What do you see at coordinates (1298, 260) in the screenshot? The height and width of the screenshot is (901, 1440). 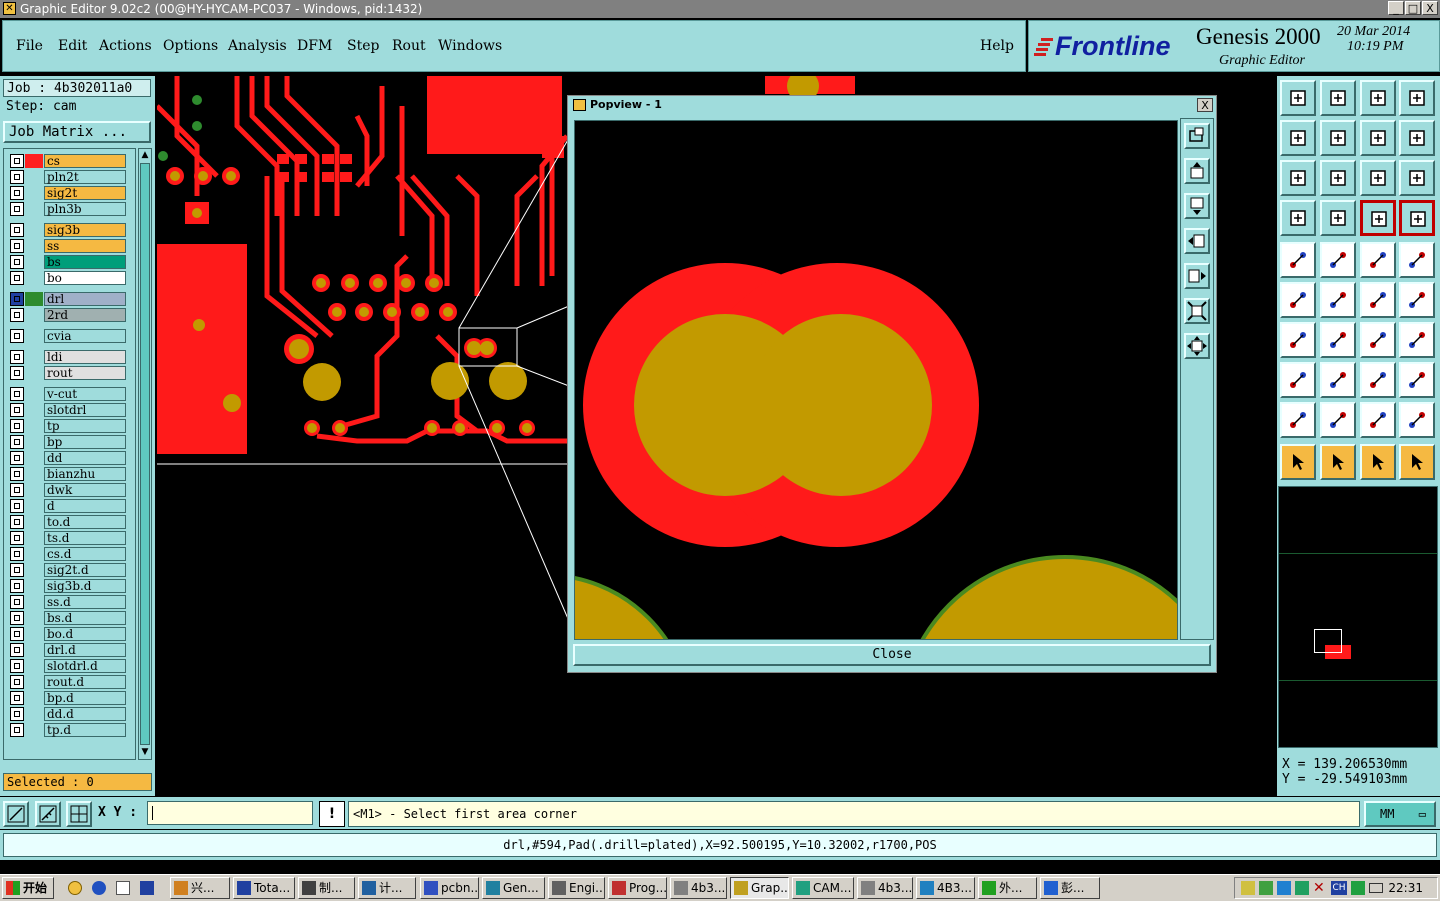 I see `add-feature-icon` at bounding box center [1298, 260].